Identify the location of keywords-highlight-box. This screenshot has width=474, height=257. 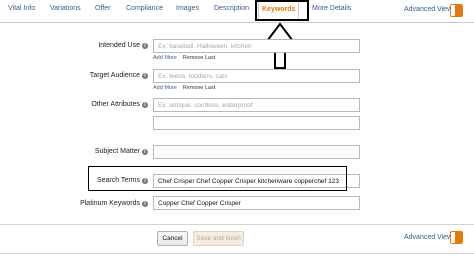
(282, 10).